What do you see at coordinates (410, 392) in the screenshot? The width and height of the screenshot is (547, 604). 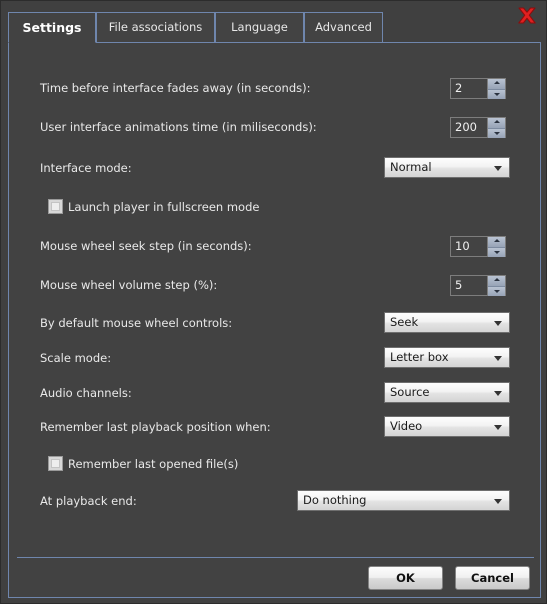 I see `select-value: Source` at bounding box center [410, 392].